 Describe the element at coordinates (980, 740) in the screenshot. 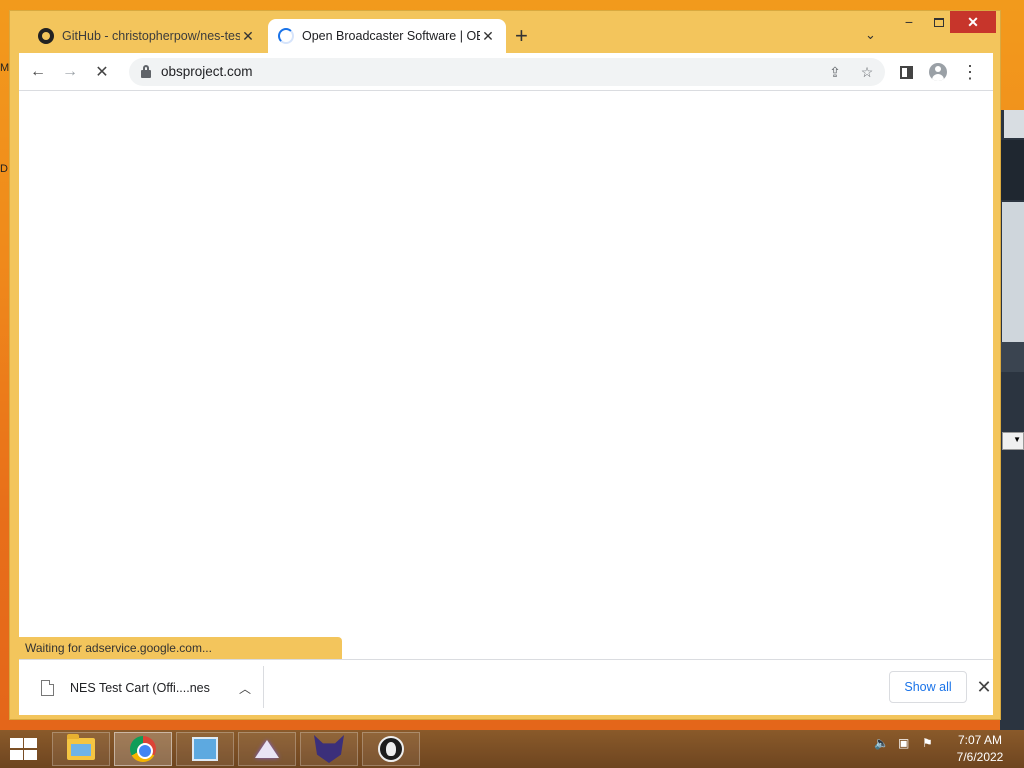

I see `clock-time: 7:07 AM` at that location.